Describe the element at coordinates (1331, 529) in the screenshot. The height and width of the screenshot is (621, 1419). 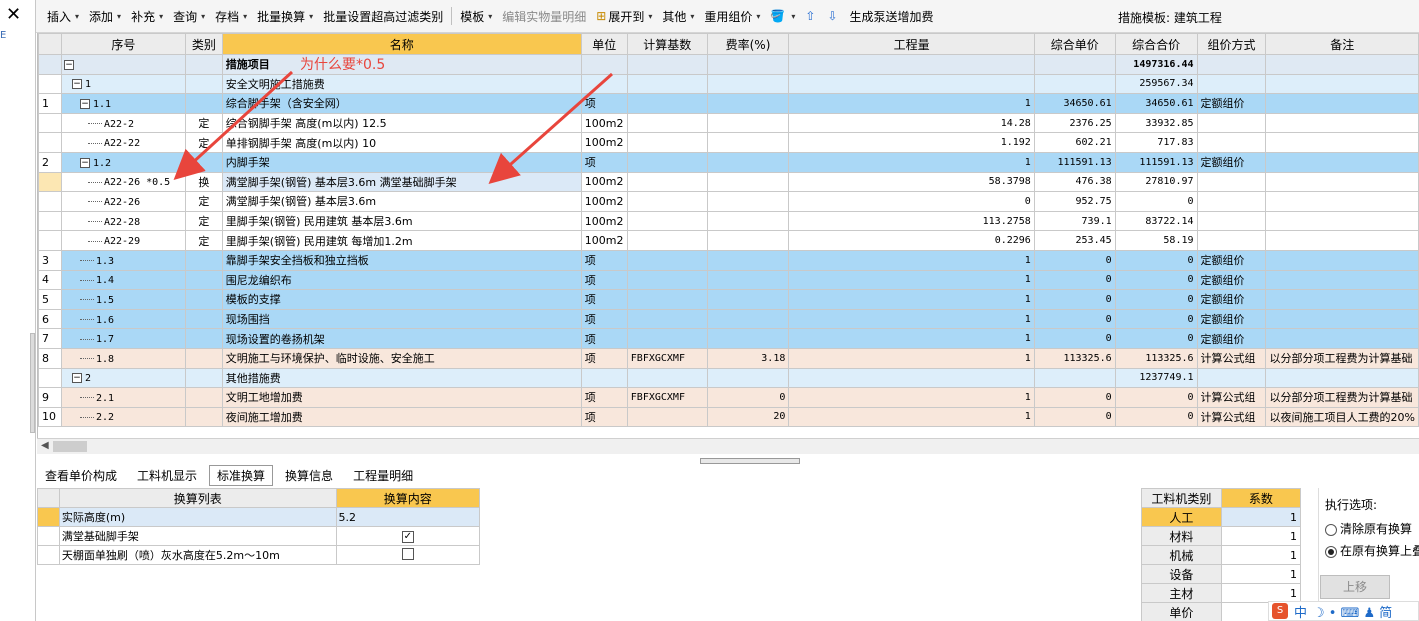
I see `radio-icon` at that location.